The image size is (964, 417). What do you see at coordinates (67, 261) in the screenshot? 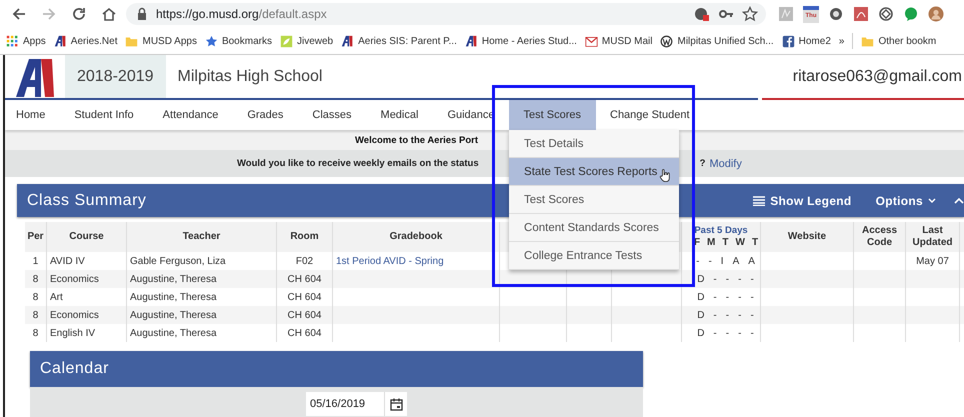
I see `table-cell: AVID IV` at bounding box center [67, 261].